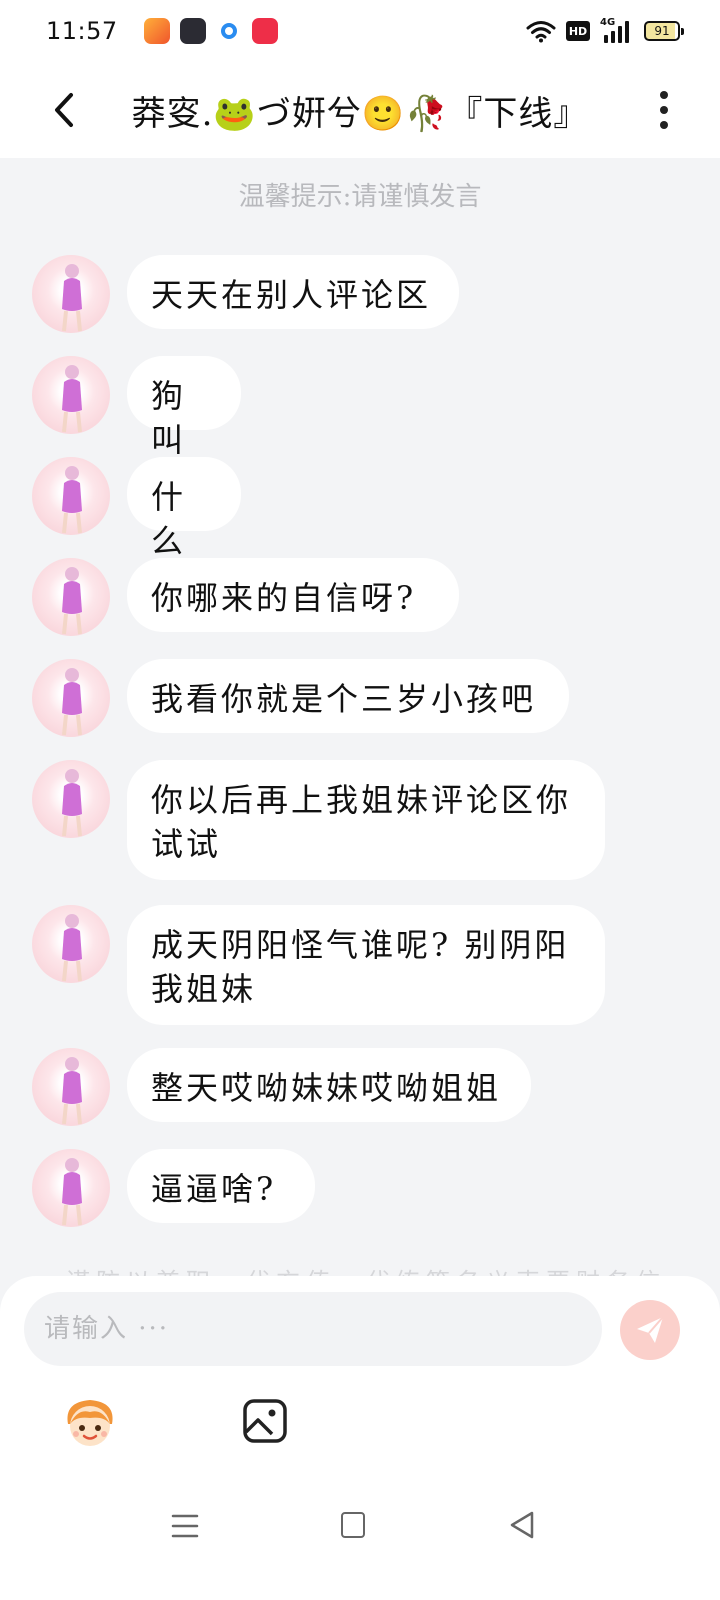 This screenshot has height=1600, width=720. What do you see at coordinates (608, 22) in the screenshot?
I see `network-label: 4G` at bounding box center [608, 22].